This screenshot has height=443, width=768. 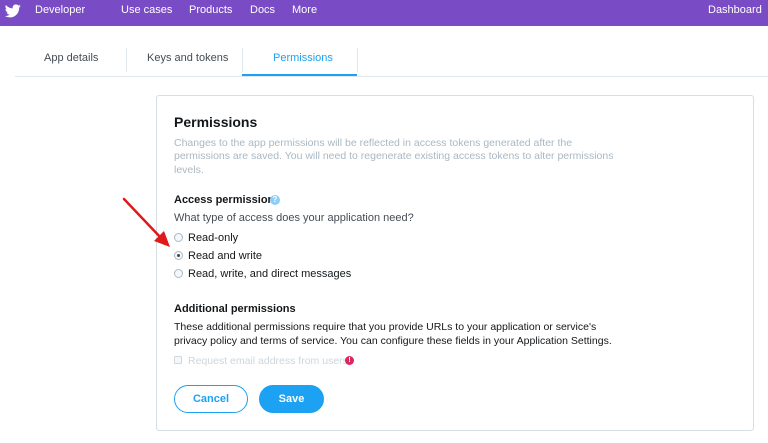 What do you see at coordinates (735, 10) in the screenshot?
I see `nav-dashboard: Dashboard` at bounding box center [735, 10].